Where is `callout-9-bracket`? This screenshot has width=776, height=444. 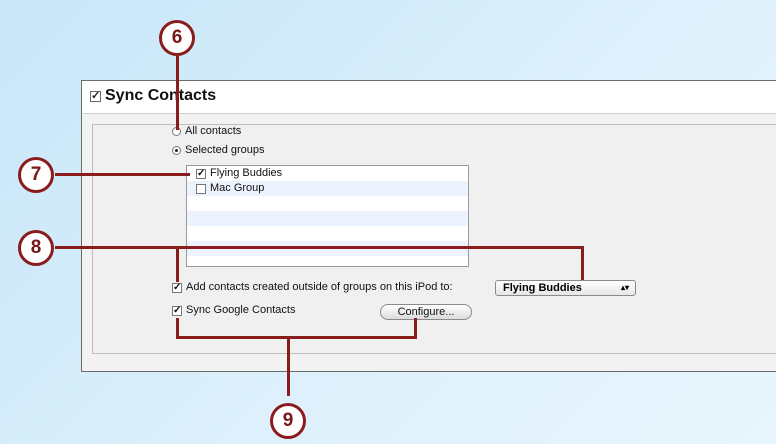 callout-9-bracket is located at coordinates (296, 337).